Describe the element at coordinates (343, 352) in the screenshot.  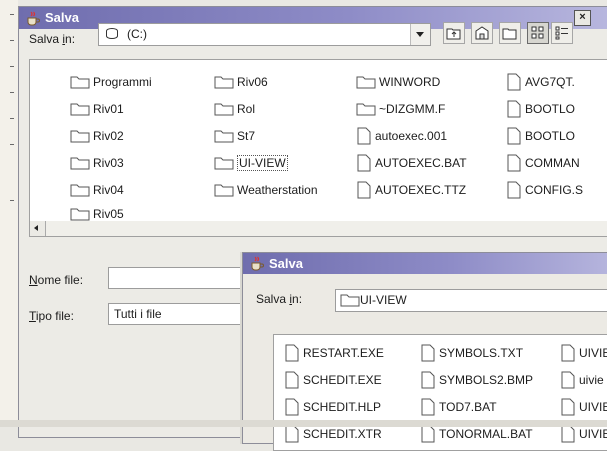
I see `file-name: RESTART.EXE` at that location.